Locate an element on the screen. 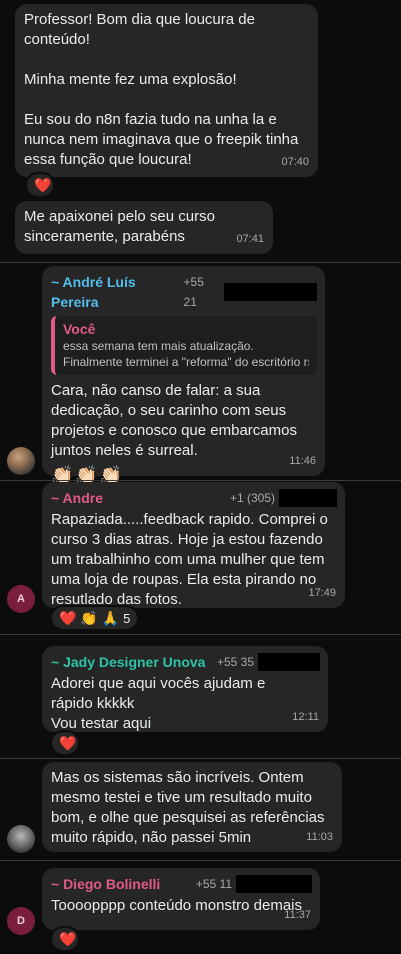 The image size is (401, 954). sender-phone: +55 11 is located at coordinates (254, 884).